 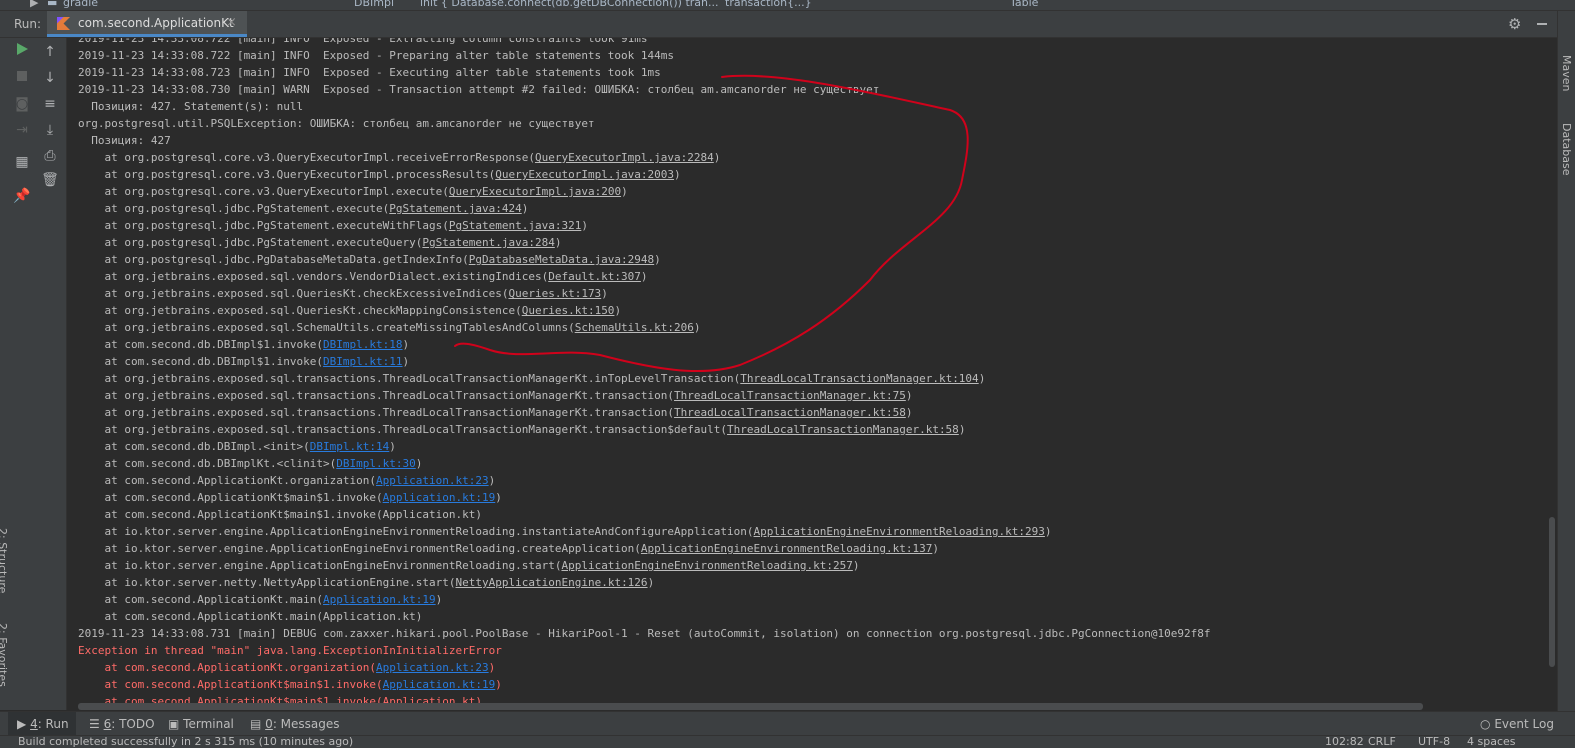 What do you see at coordinates (790, 395) in the screenshot?
I see `source-link: ThreadLocalTransactionManager.kt:75` at bounding box center [790, 395].